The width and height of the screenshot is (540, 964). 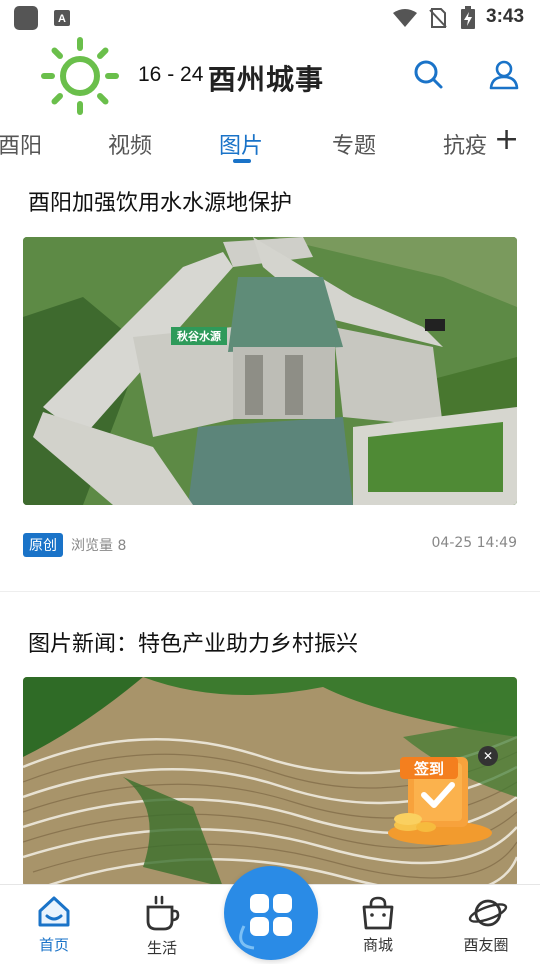 I want to click on close-icon: ✕, so click(x=488, y=756).